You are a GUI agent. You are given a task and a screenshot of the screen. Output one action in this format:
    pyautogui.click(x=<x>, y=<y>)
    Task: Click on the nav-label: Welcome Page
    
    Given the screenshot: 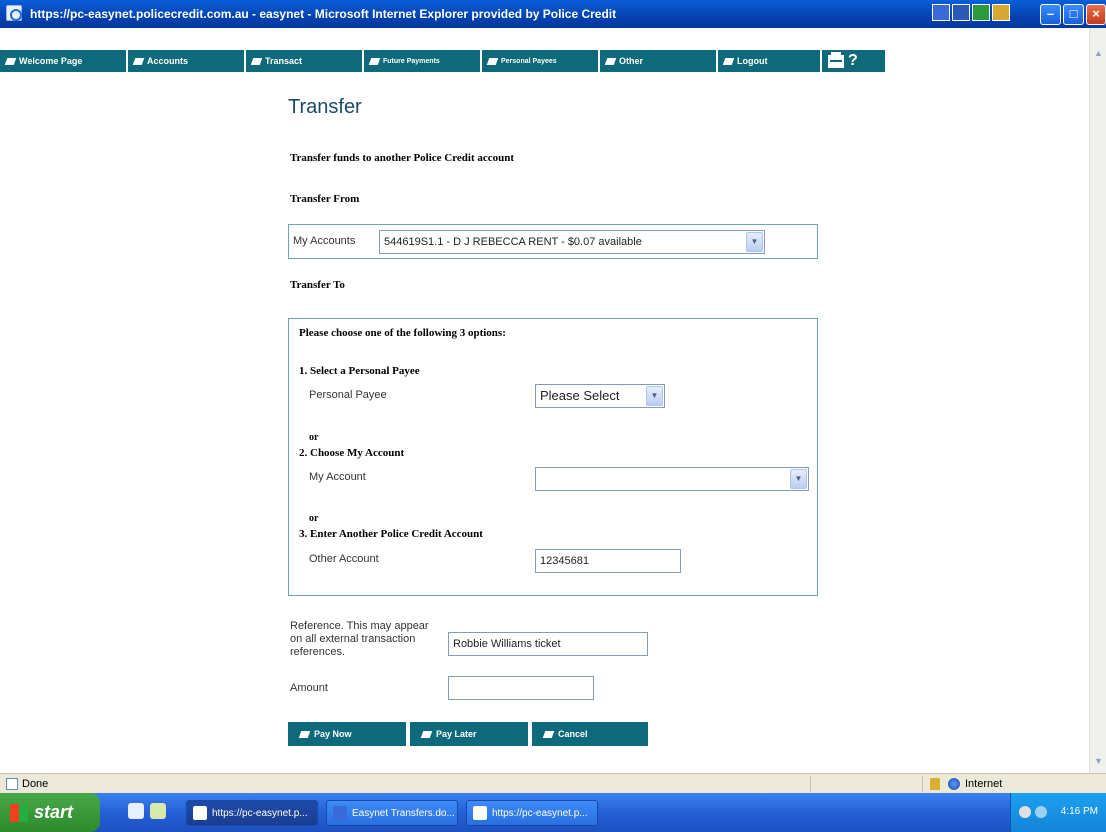 What is the action you would take?
    pyautogui.click(x=51, y=61)
    